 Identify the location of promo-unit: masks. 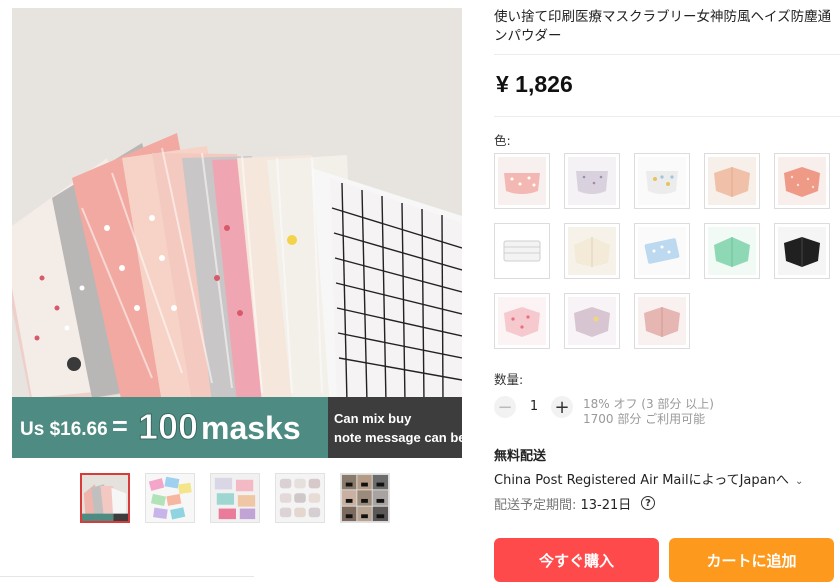
(251, 428).